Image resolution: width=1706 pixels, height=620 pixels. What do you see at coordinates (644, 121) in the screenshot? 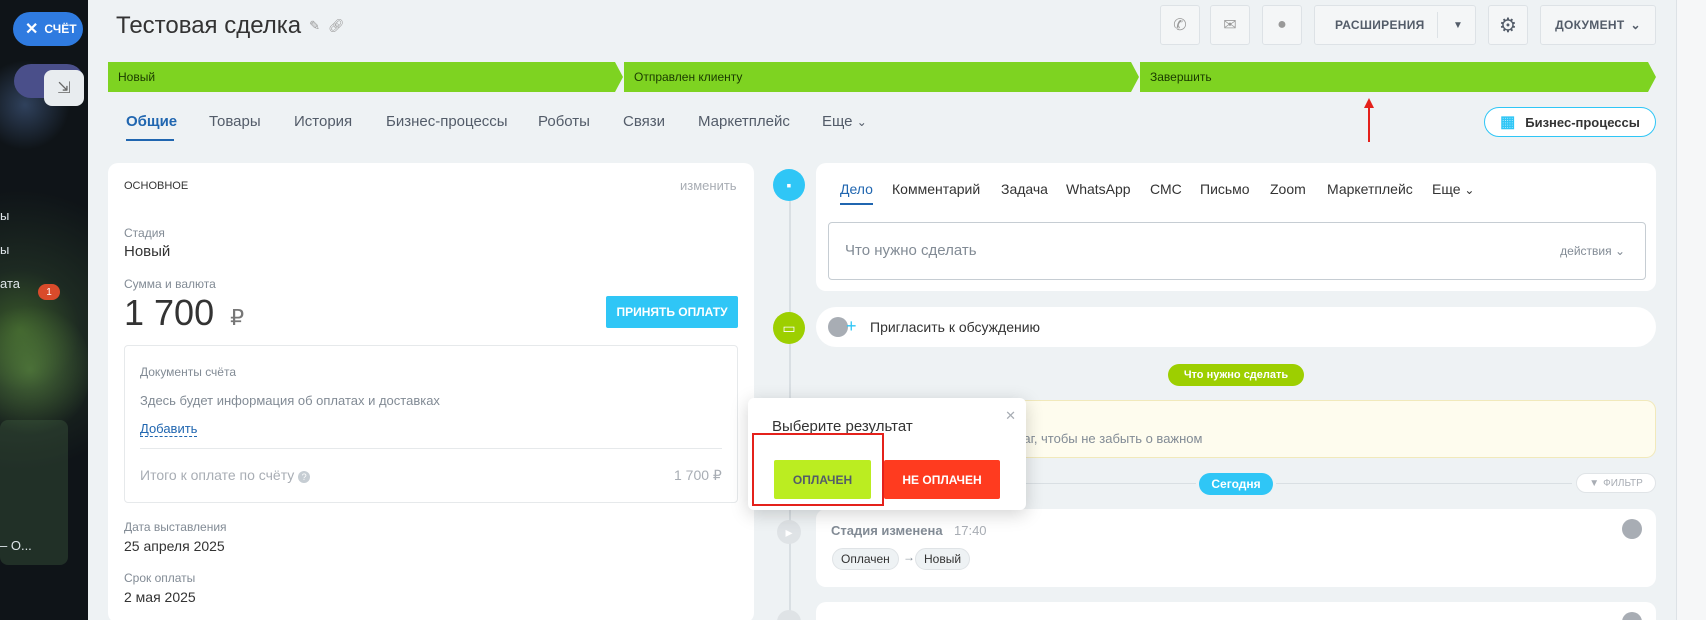
I see `tab-links: Связи` at bounding box center [644, 121].